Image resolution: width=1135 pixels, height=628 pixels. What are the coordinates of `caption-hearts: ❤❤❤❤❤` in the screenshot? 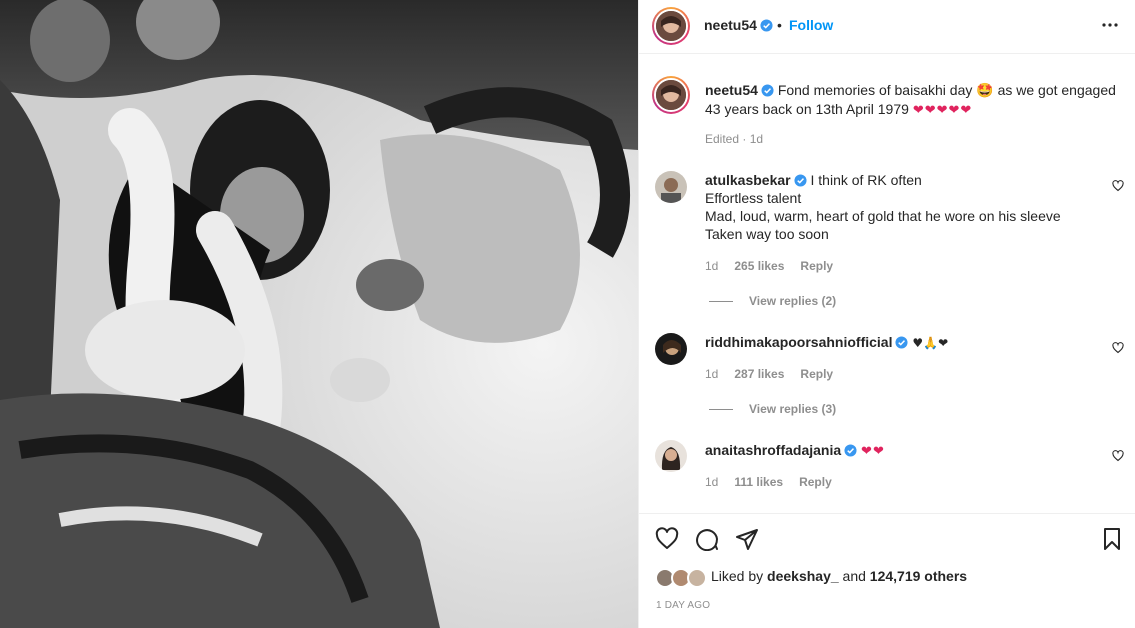 It's located at (942, 110).